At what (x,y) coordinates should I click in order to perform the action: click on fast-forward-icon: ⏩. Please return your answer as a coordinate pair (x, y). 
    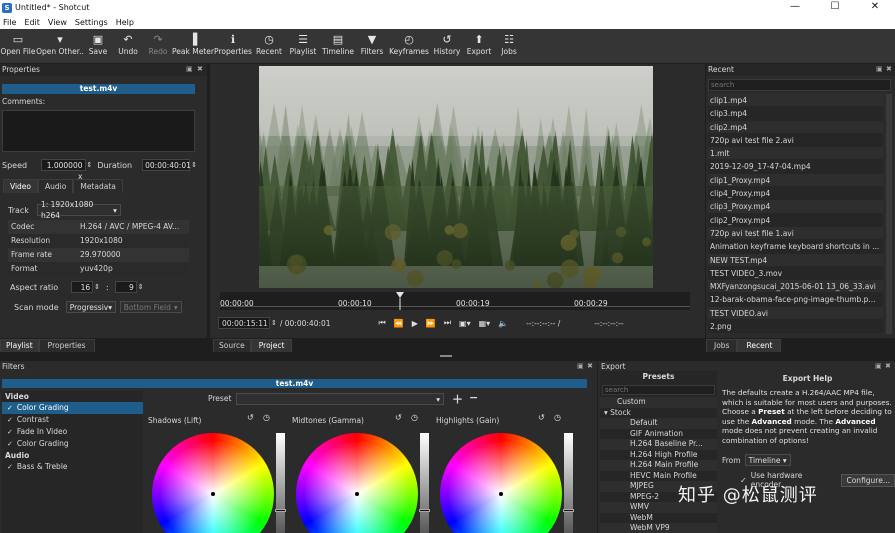
    Looking at the image, I should click on (431, 323).